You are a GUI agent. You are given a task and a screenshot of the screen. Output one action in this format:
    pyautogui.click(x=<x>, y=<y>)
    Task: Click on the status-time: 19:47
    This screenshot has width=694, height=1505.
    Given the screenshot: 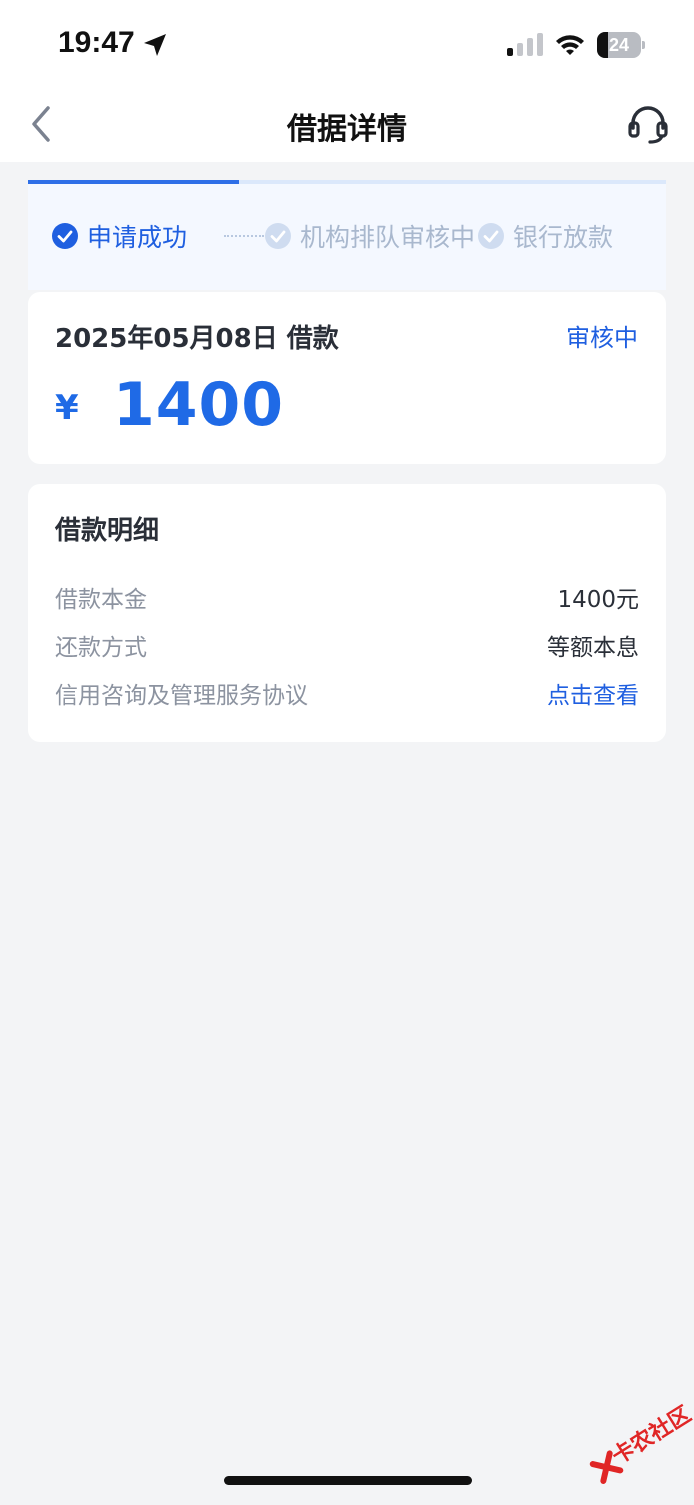 What is the action you would take?
    pyautogui.click(x=96, y=42)
    